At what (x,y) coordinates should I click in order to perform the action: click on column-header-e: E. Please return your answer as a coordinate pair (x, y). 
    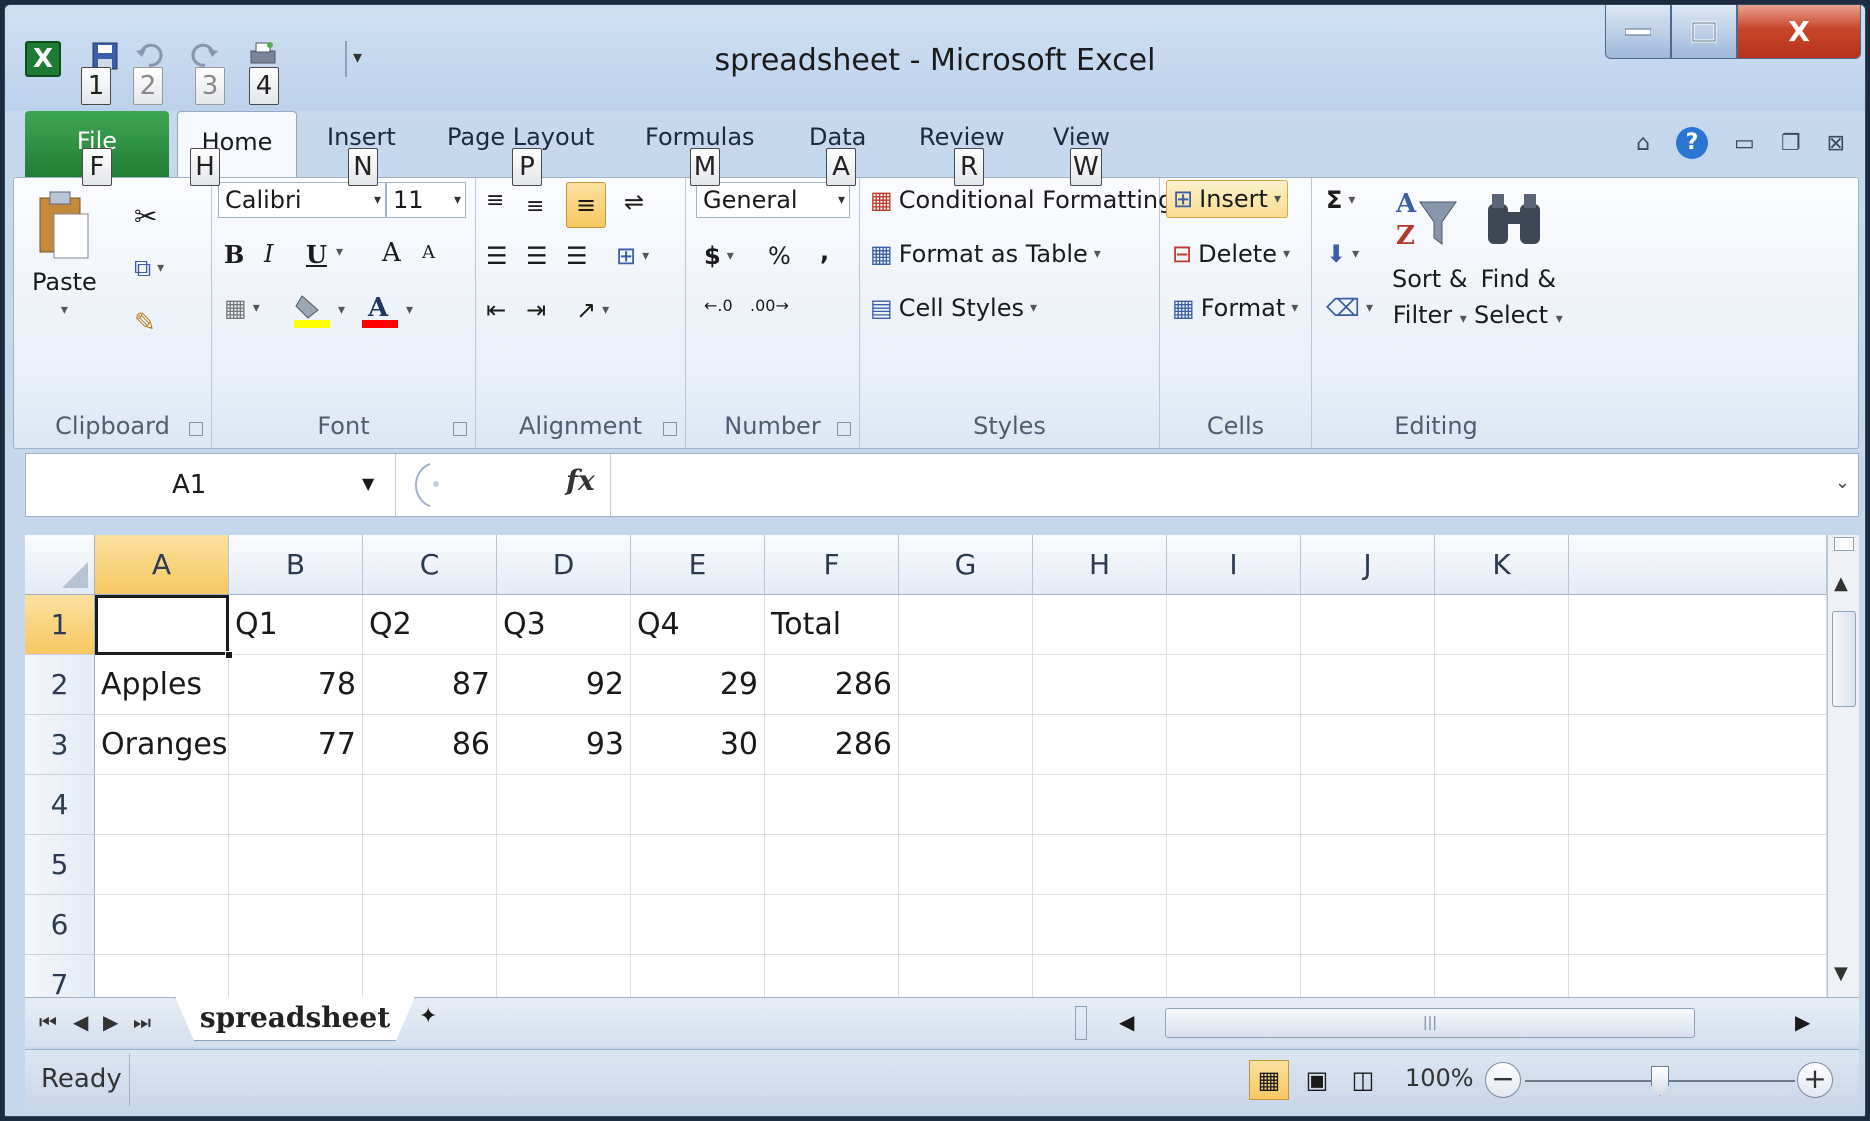
    Looking at the image, I should click on (698, 565).